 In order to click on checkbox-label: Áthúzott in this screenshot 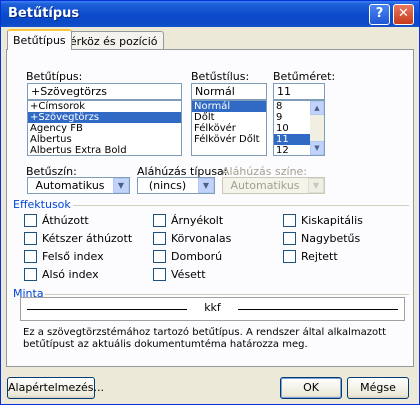, I will do `click(65, 220)`.